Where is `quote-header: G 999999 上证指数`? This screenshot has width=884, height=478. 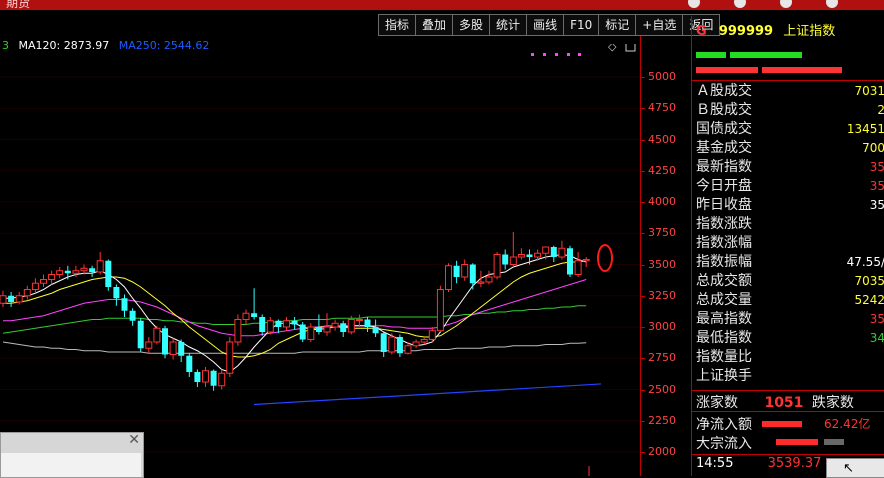
quote-header: G 999999 上证指数 is located at coordinates (765, 29).